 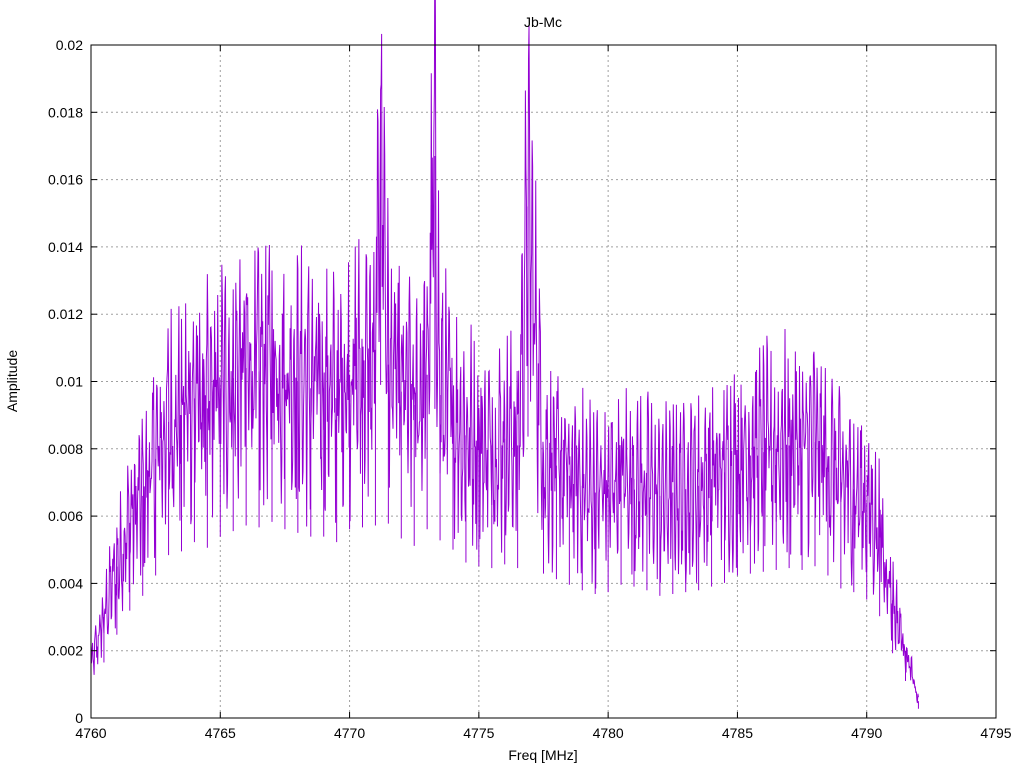 What do you see at coordinates (79, 718) in the screenshot?
I see `y-tick-label: 0` at bounding box center [79, 718].